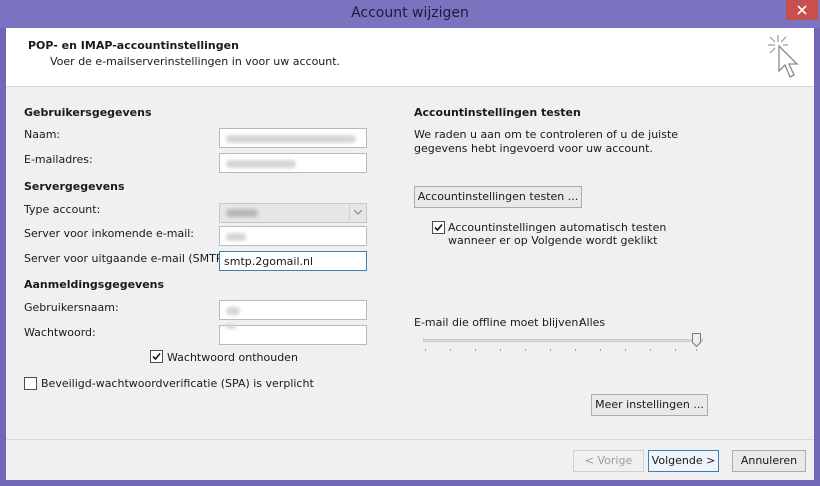  I want to click on window-title: Account wijzigen, so click(410, 13).